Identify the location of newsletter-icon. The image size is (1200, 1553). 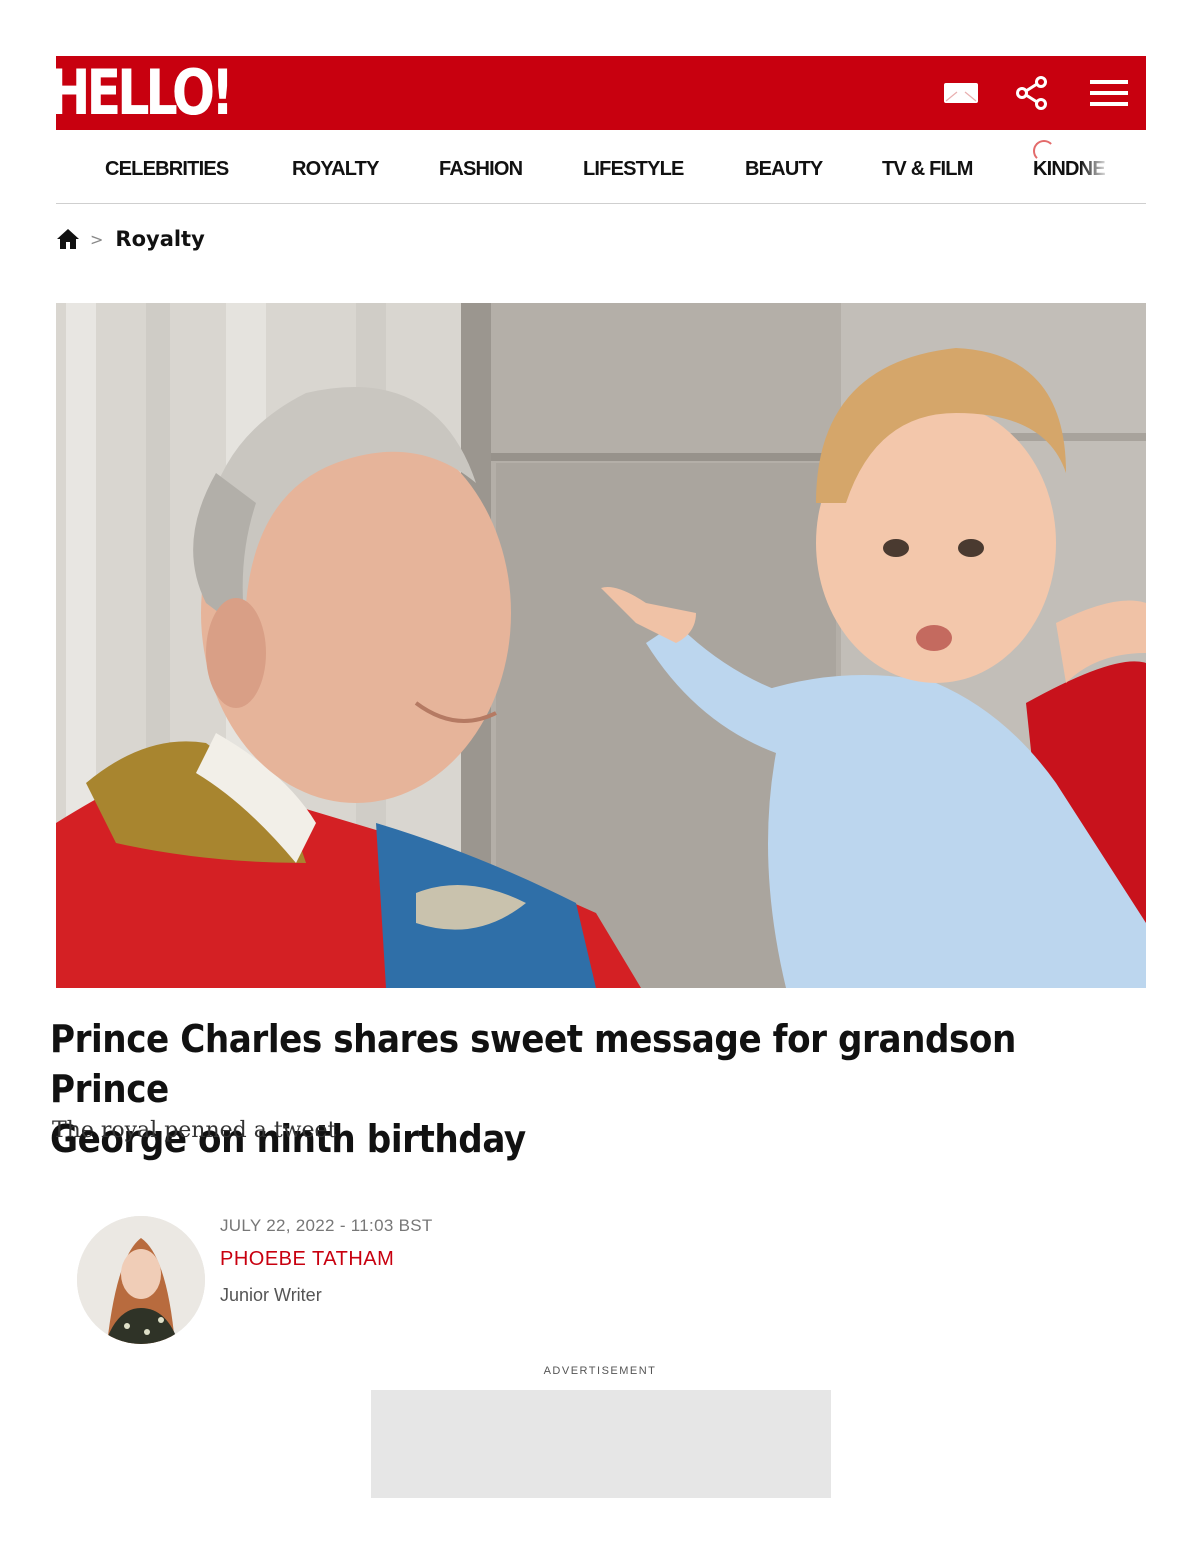
(961, 93).